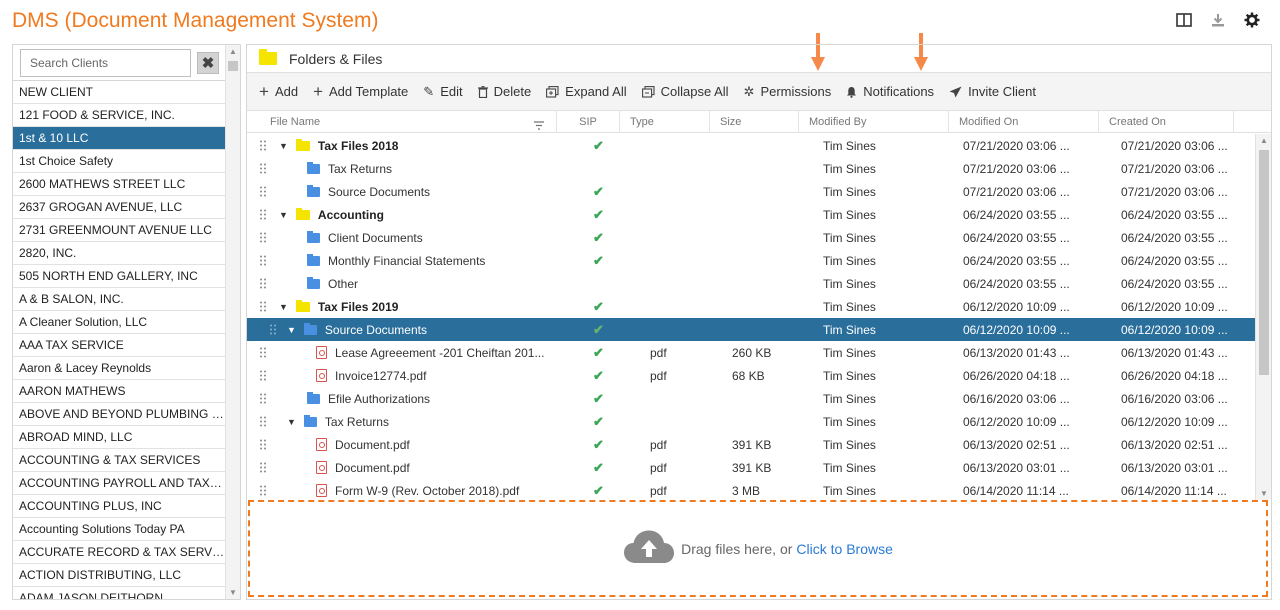  What do you see at coordinates (849, 145) in the screenshot?
I see `modified-by-cell: Tim Sines` at bounding box center [849, 145].